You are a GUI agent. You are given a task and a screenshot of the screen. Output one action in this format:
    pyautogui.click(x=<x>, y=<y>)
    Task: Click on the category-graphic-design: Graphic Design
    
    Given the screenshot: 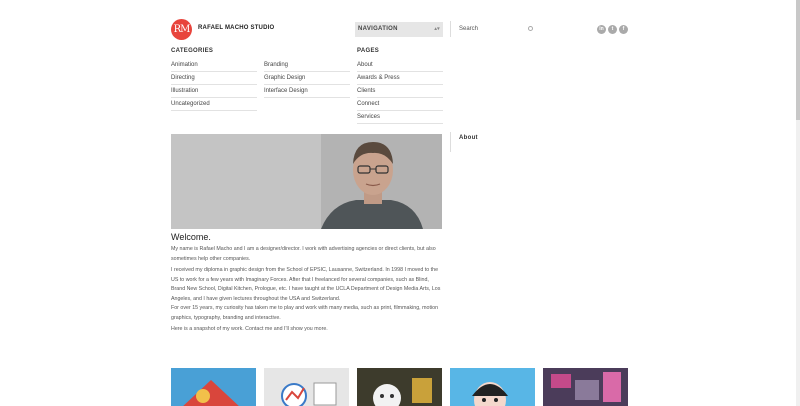 What is the action you would take?
    pyautogui.click(x=307, y=78)
    